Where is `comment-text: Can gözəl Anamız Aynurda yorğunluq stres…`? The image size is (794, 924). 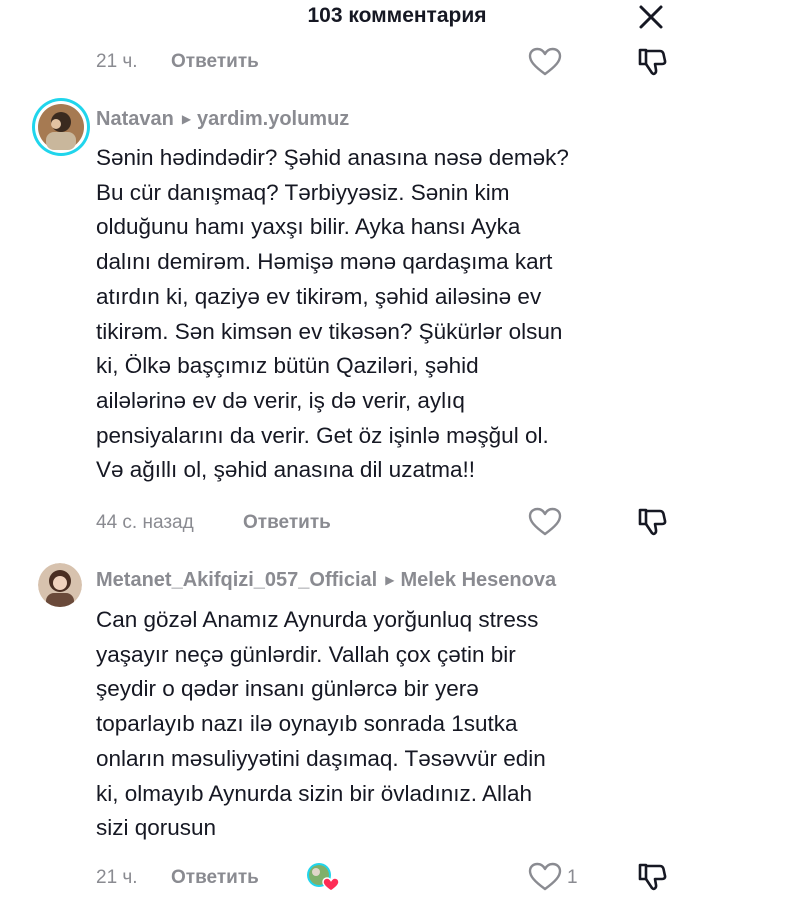
comment-text: Can gözəl Anamız Aynurda yorğunluq stres… is located at coordinates (321, 724).